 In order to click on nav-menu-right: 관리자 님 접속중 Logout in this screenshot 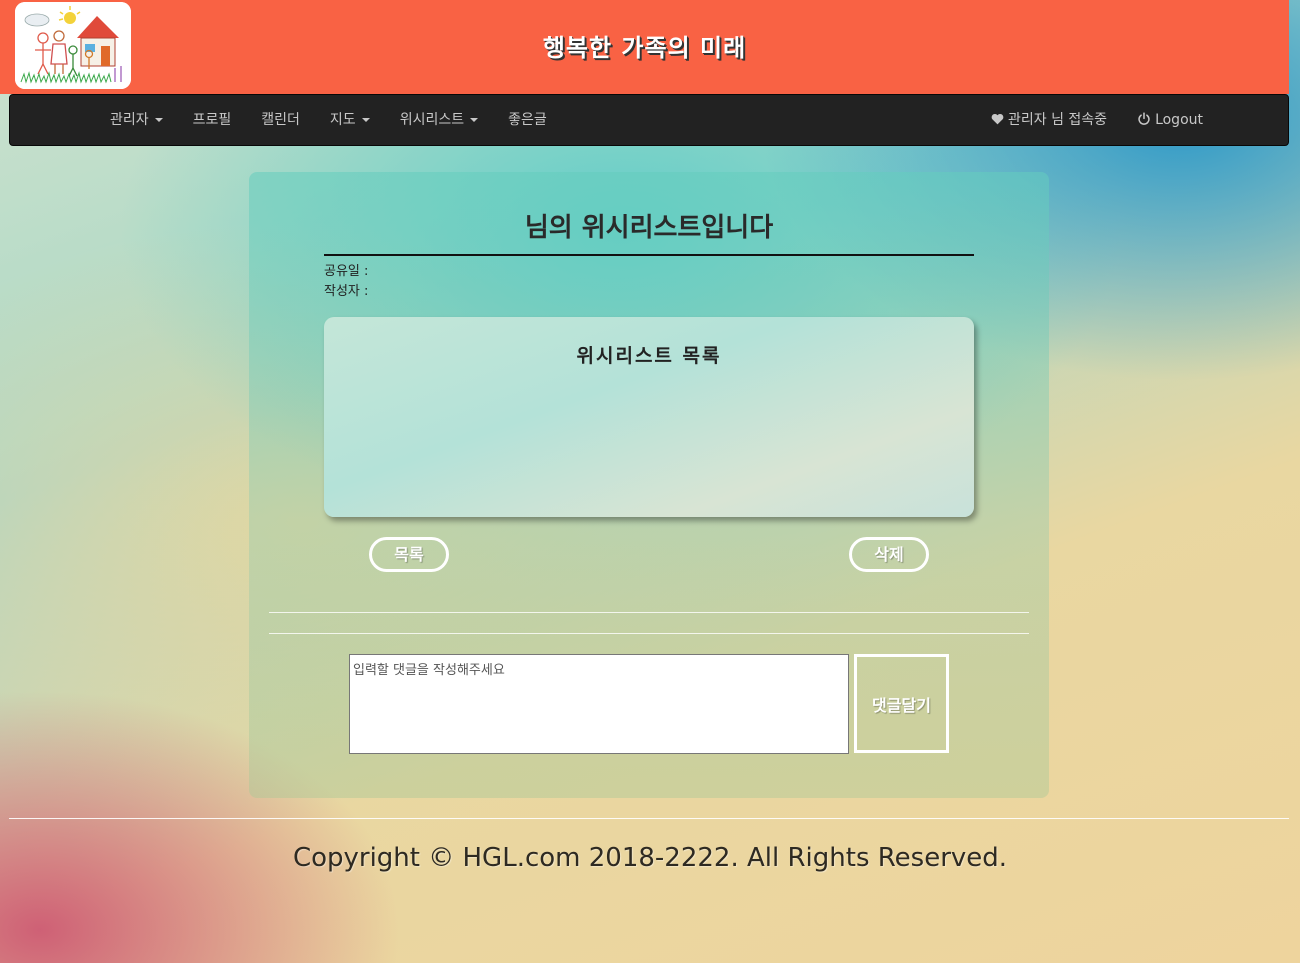, I will do `click(1097, 120)`.